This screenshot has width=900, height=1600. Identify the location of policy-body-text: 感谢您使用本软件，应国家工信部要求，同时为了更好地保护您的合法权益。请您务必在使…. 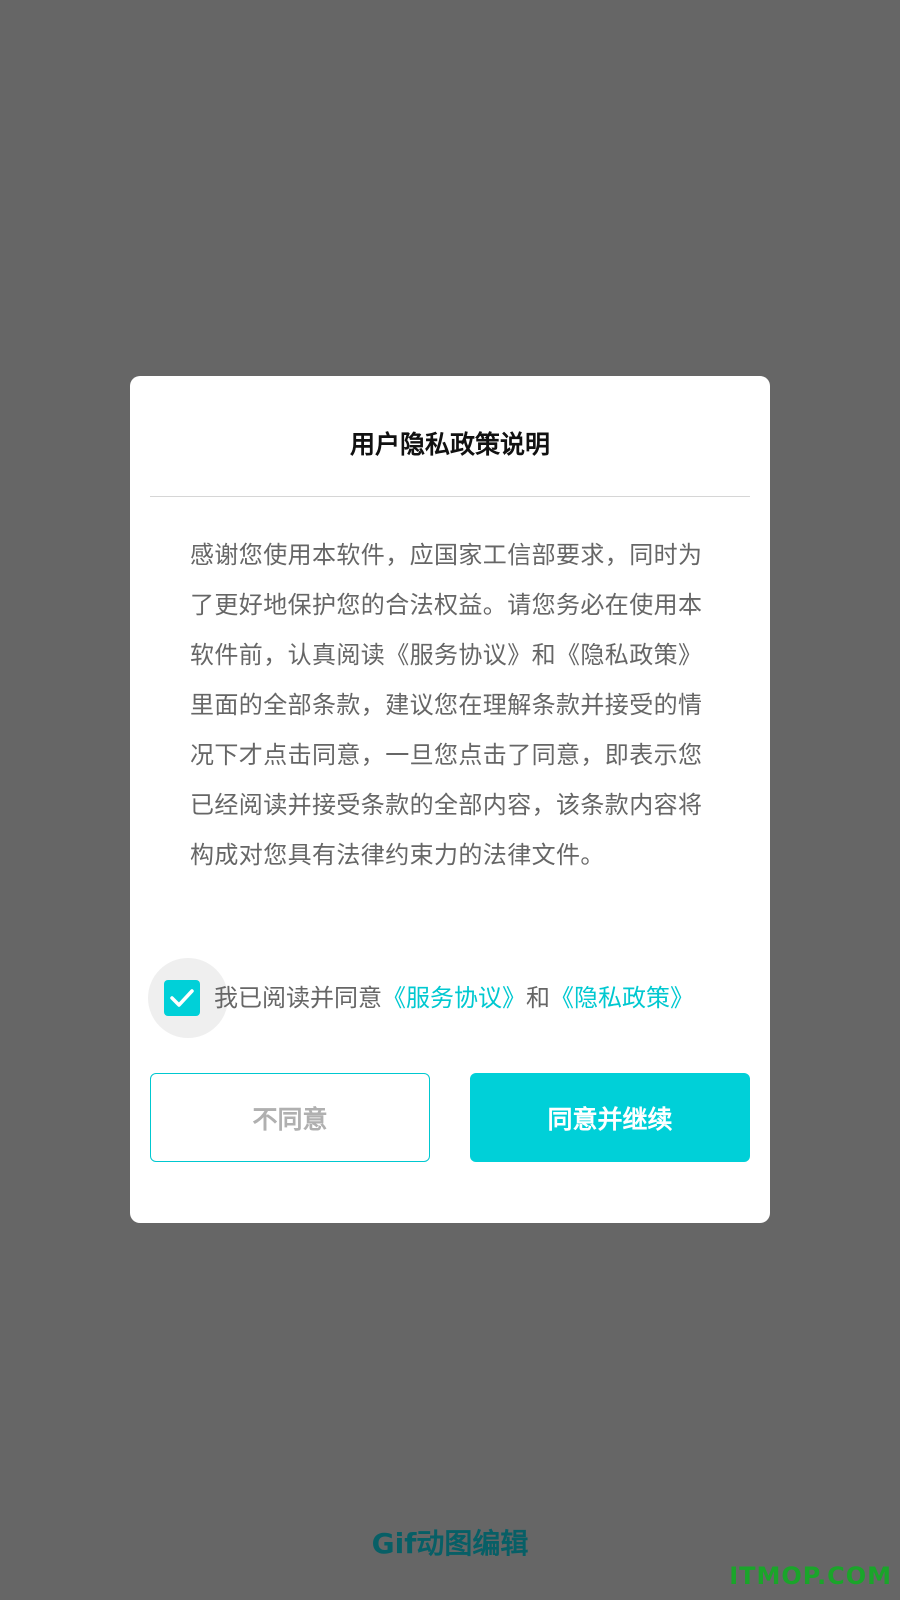
(446, 705).